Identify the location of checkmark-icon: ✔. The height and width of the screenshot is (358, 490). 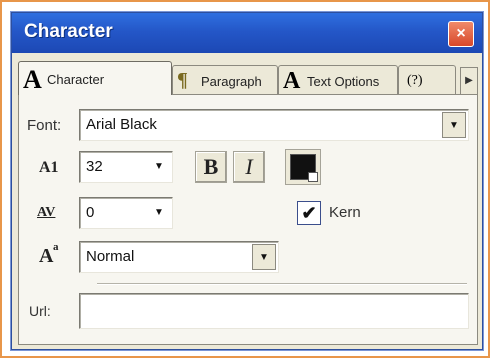
(309, 213).